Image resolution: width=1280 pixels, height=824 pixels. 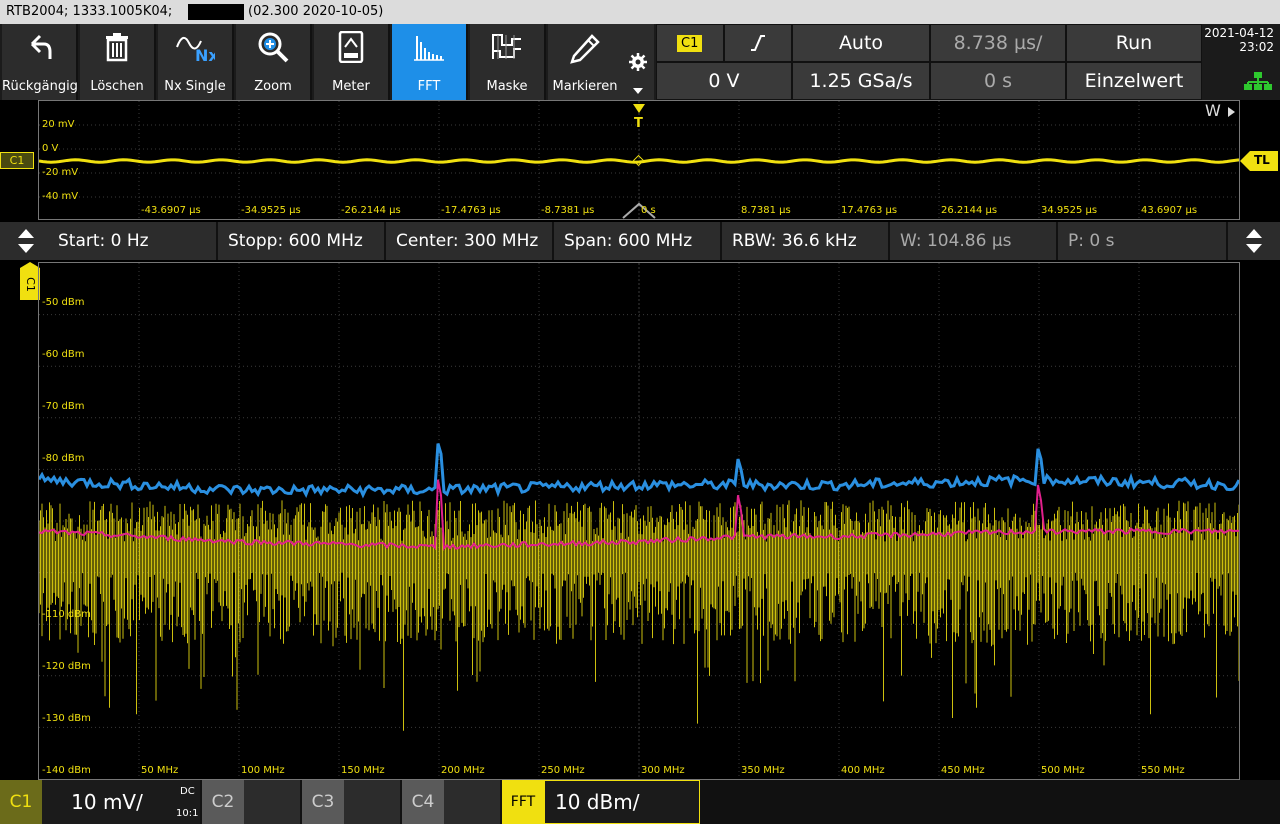 What do you see at coordinates (58, 124) in the screenshot?
I see `wave-y-label: 20 mV` at bounding box center [58, 124].